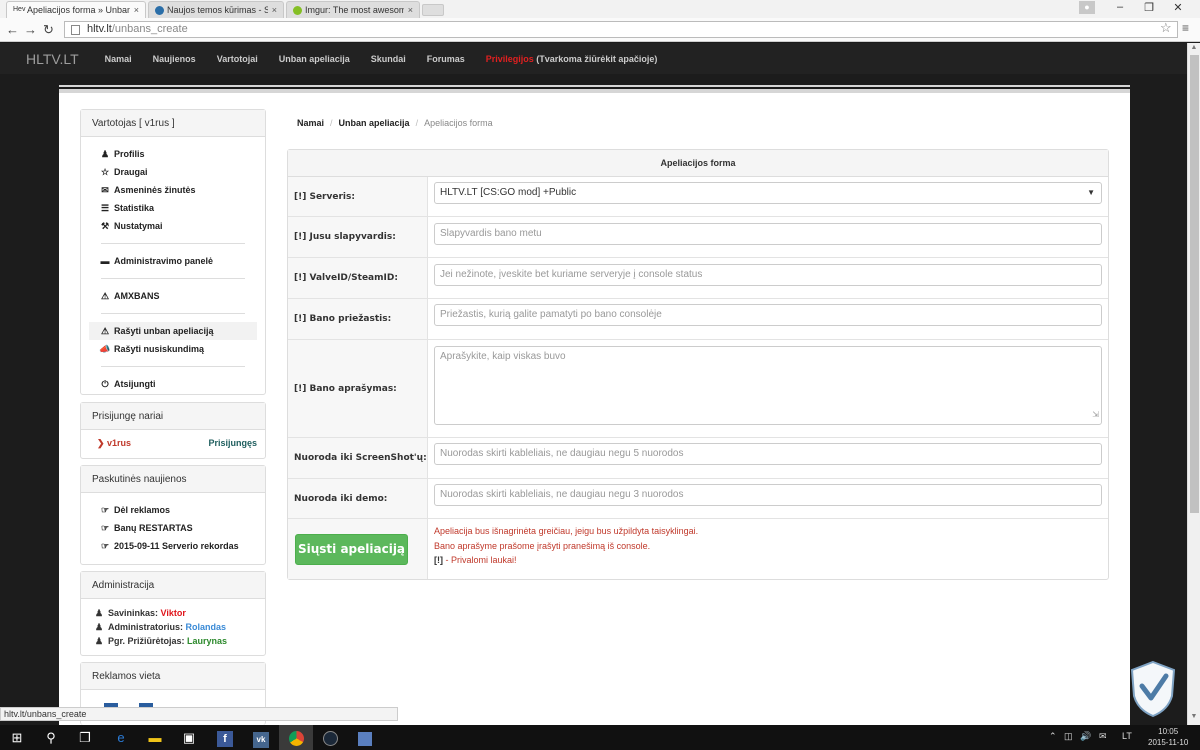  Describe the element at coordinates (1068, 736) in the screenshot. I see `network-icon: ◫` at that location.